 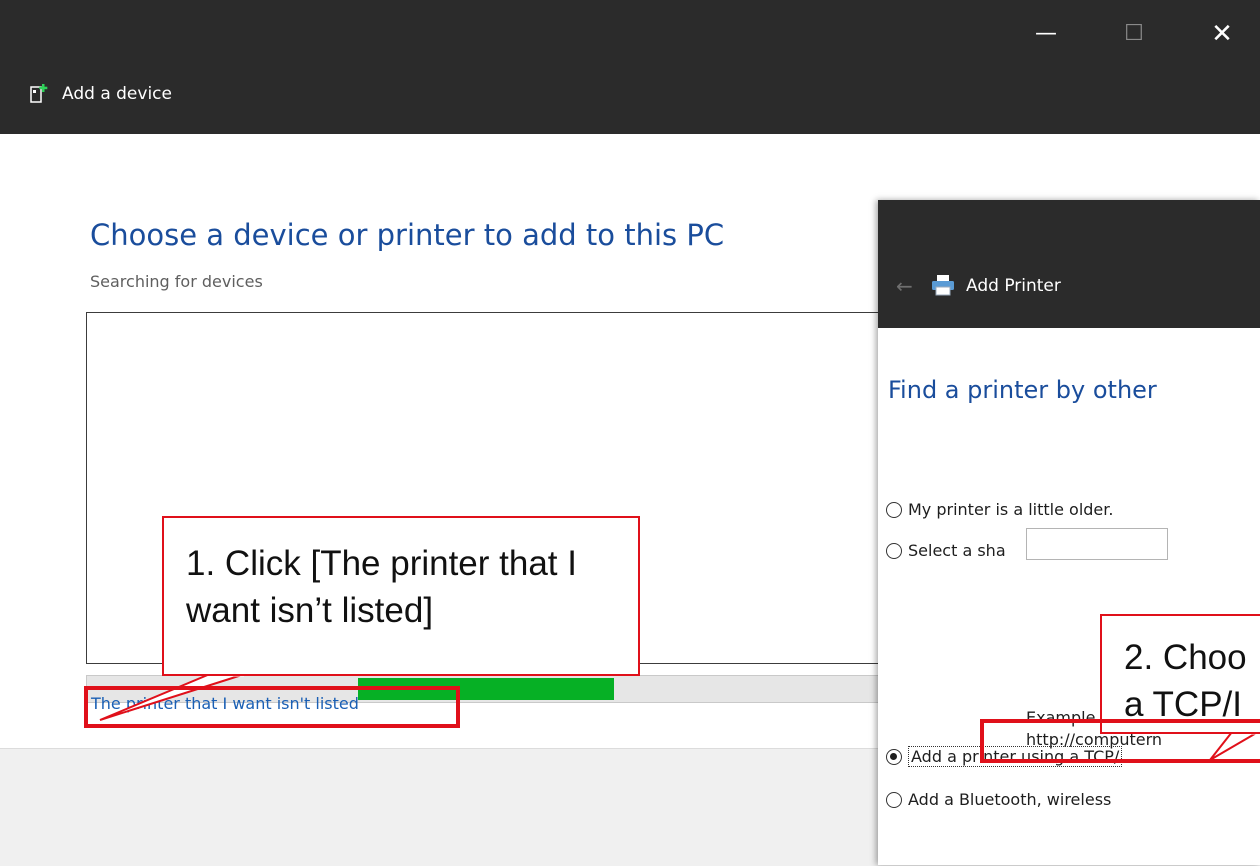 What do you see at coordinates (894, 756) in the screenshot?
I see `radio-tcpip-printer` at bounding box center [894, 756].